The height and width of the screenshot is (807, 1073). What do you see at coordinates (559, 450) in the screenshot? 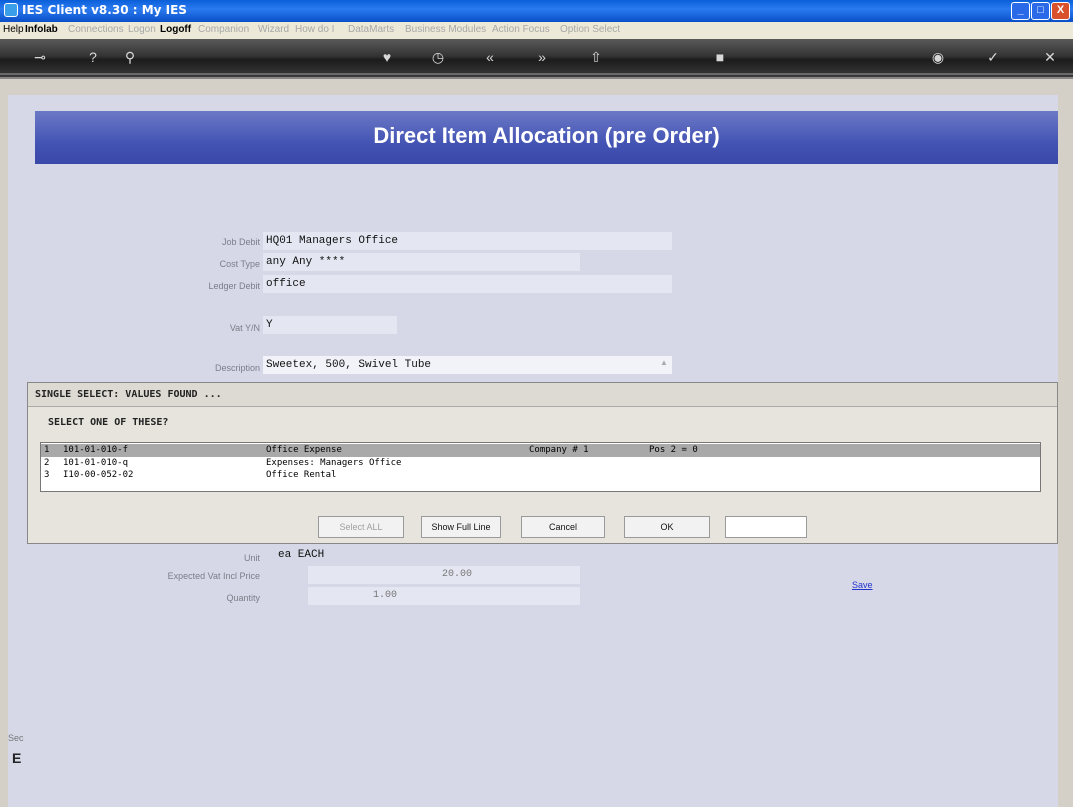
I see `row-company: Company # 1` at bounding box center [559, 450].